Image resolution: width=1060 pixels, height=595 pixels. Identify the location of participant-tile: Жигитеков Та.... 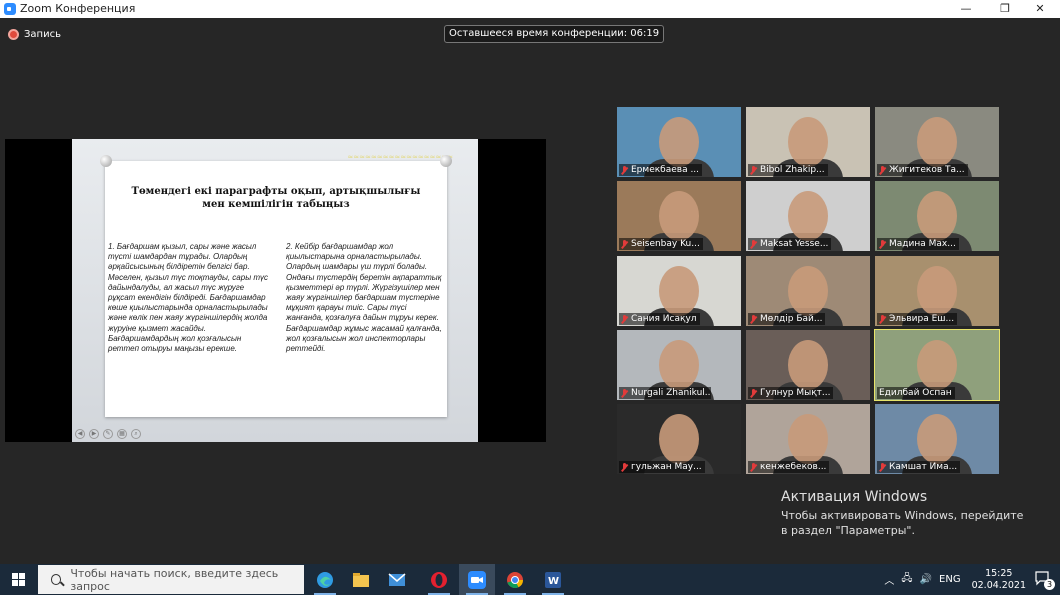
(937, 142).